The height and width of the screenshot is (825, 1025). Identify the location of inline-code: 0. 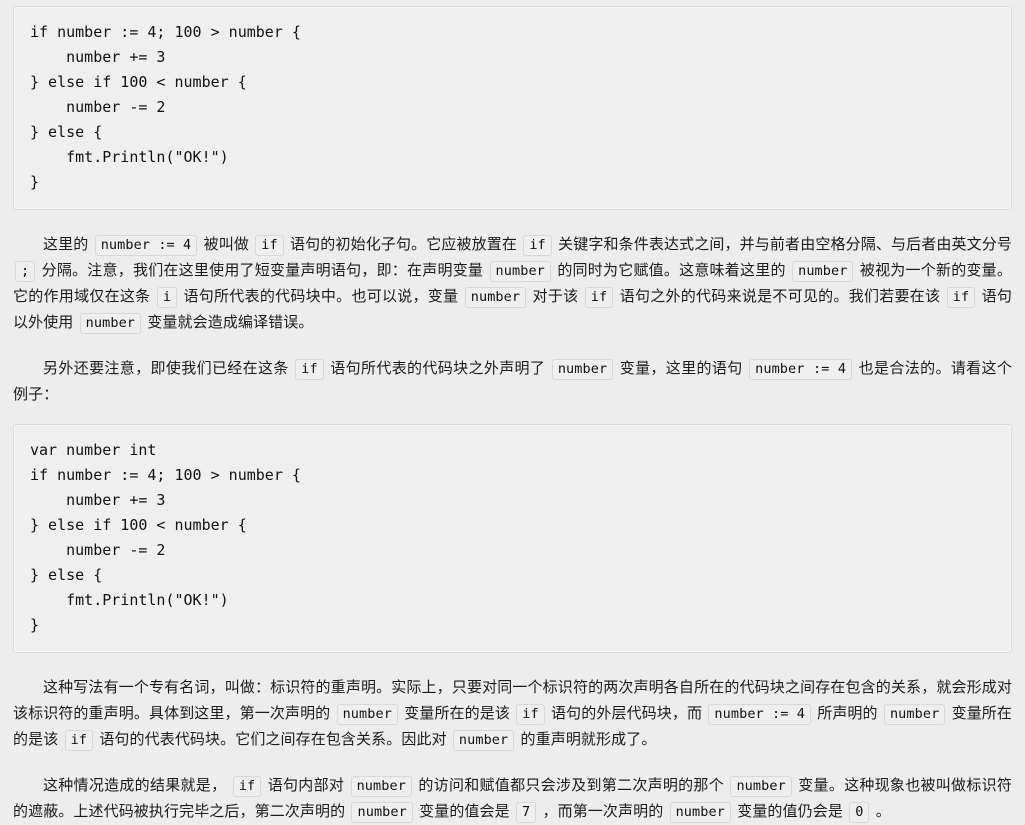
(859, 812).